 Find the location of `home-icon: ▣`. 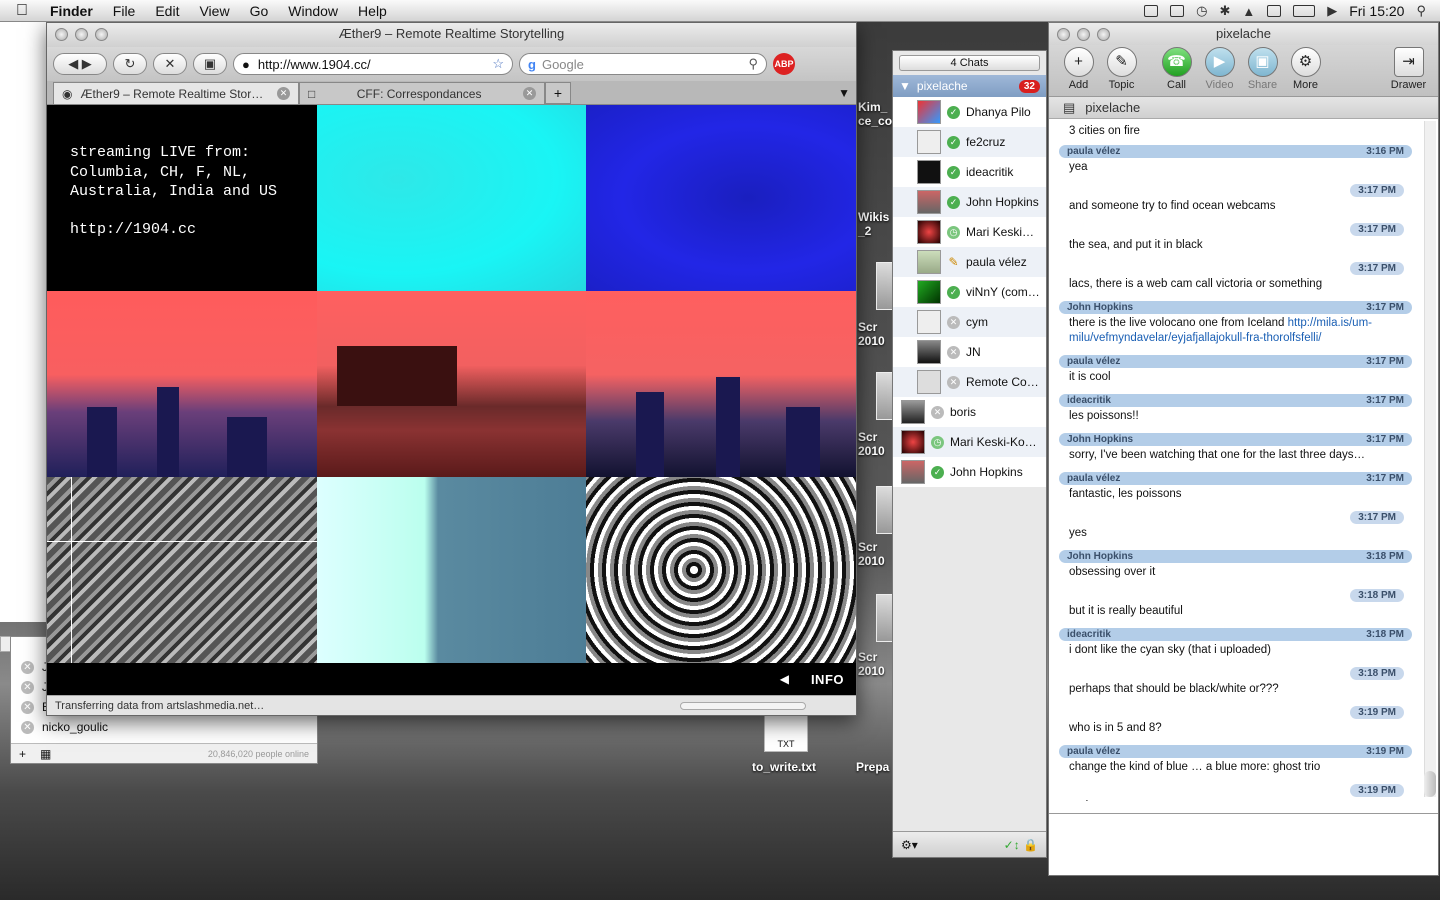

home-icon: ▣ is located at coordinates (210, 64).